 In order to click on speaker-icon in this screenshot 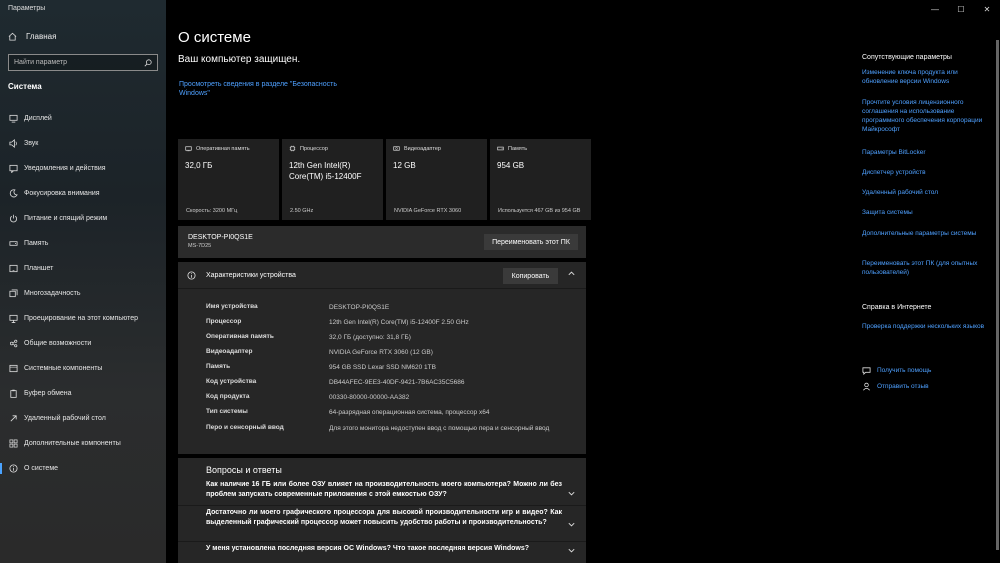, I will do `click(13, 144)`.